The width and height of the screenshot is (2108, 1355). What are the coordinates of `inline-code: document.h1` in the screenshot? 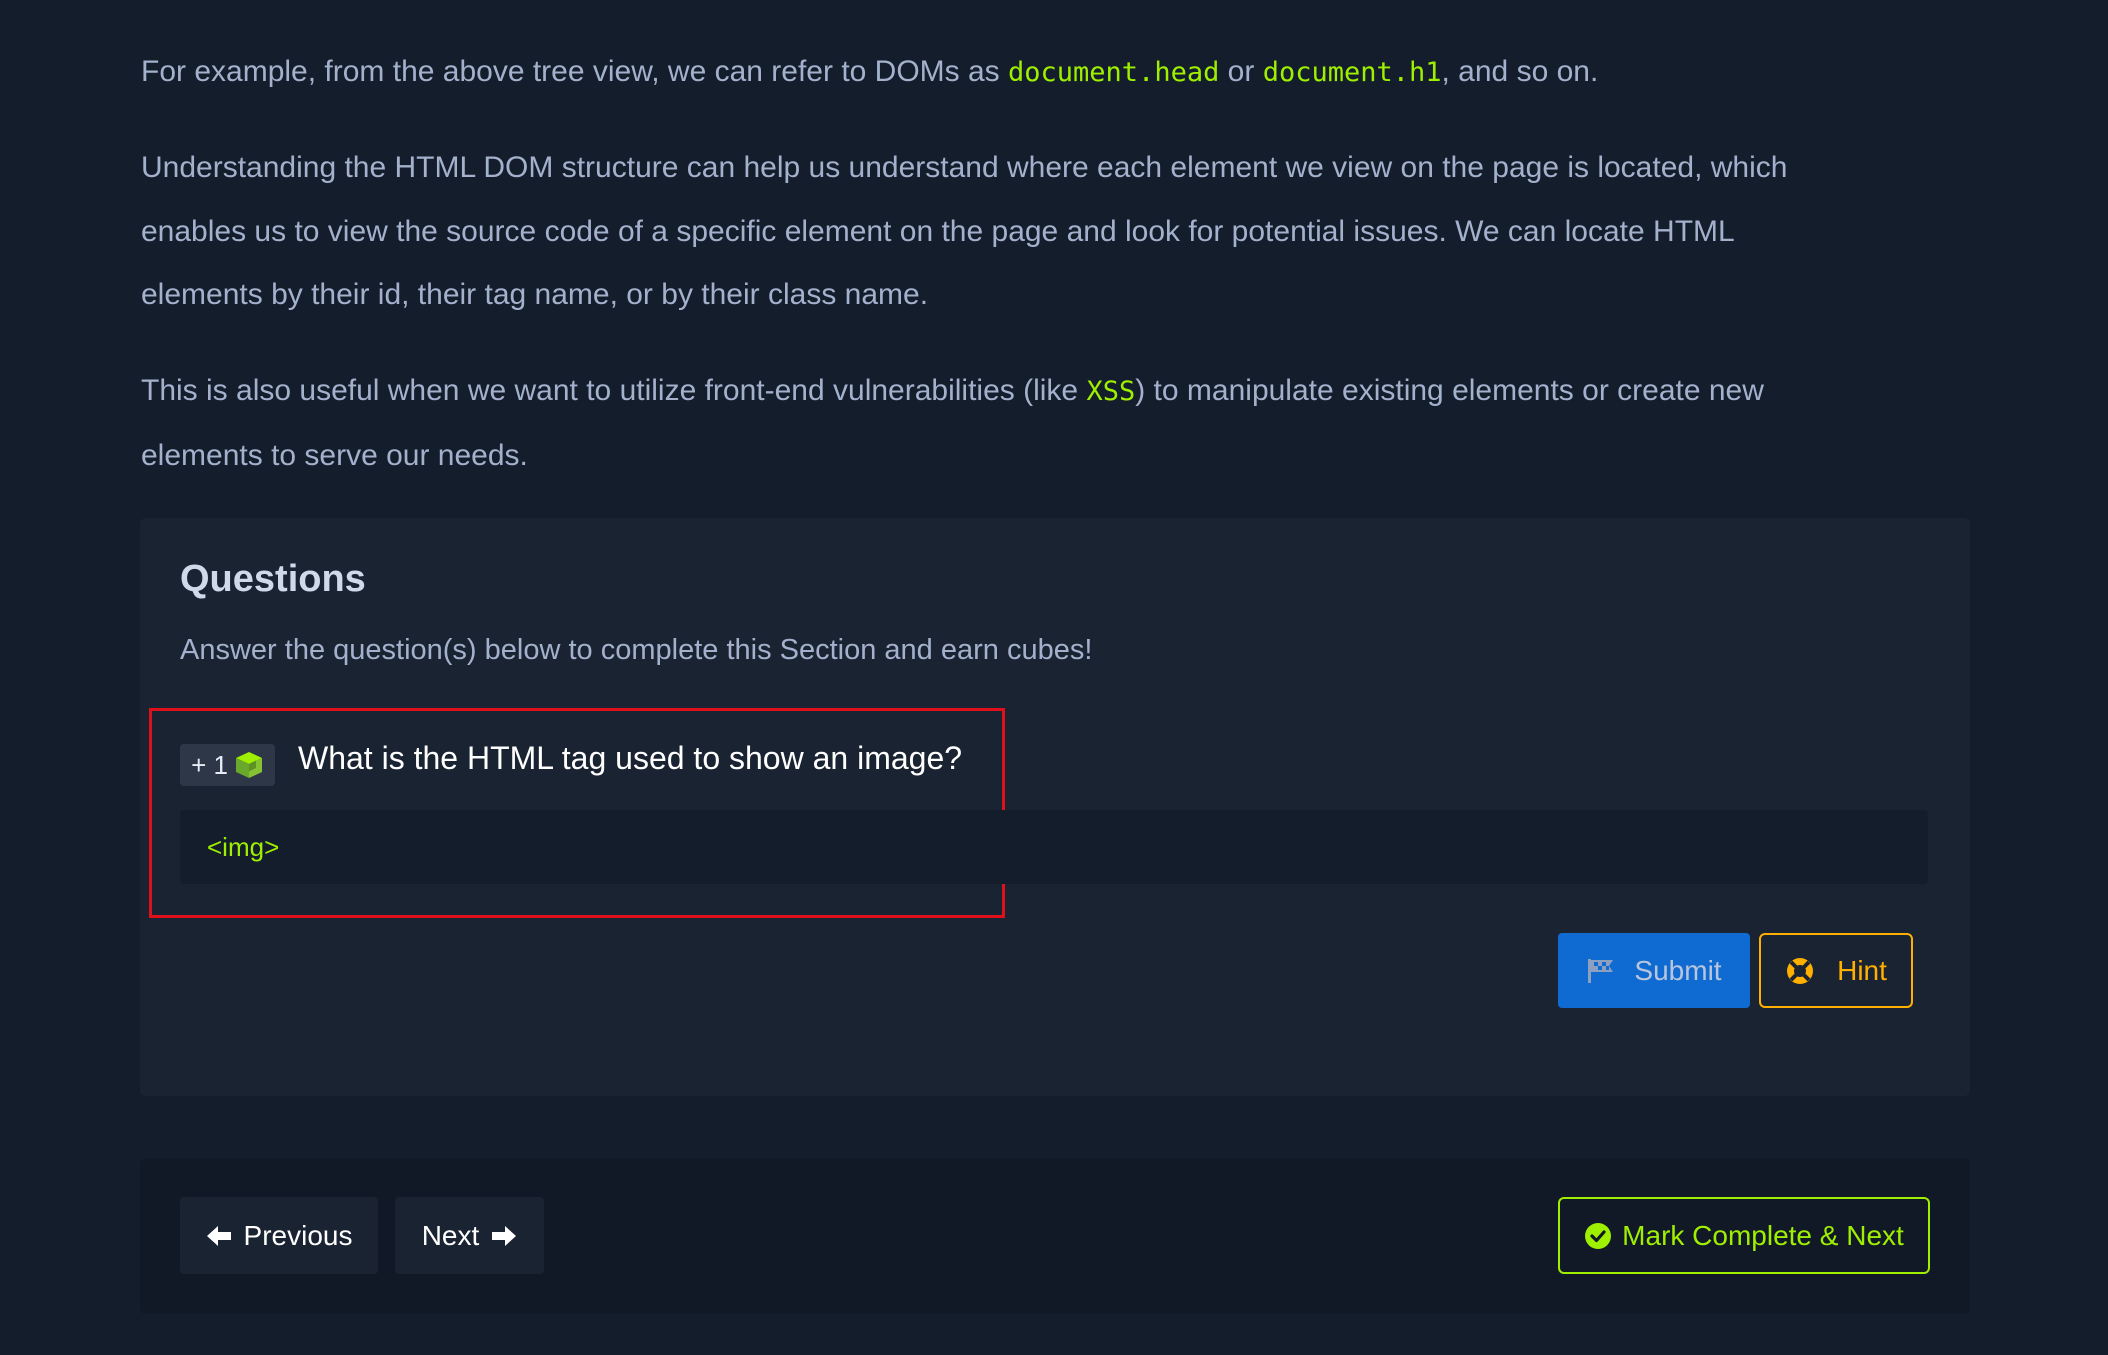 It's located at (1352, 72).